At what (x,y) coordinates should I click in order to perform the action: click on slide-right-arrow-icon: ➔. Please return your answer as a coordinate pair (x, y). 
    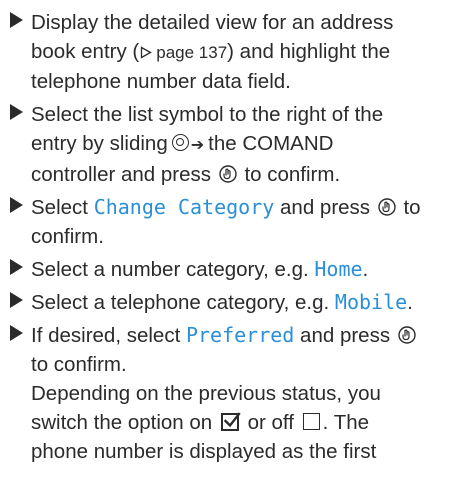
    Looking at the image, I should click on (197, 145).